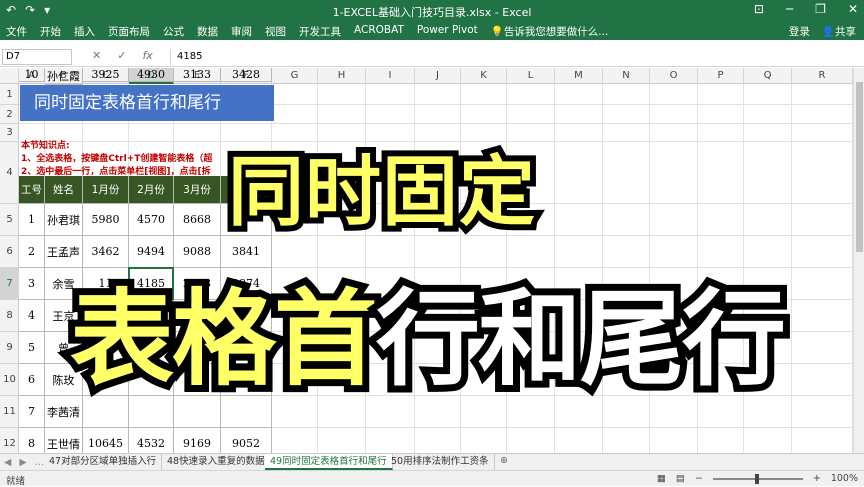  I want to click on ribbon-tab: 开始, so click(50, 31).